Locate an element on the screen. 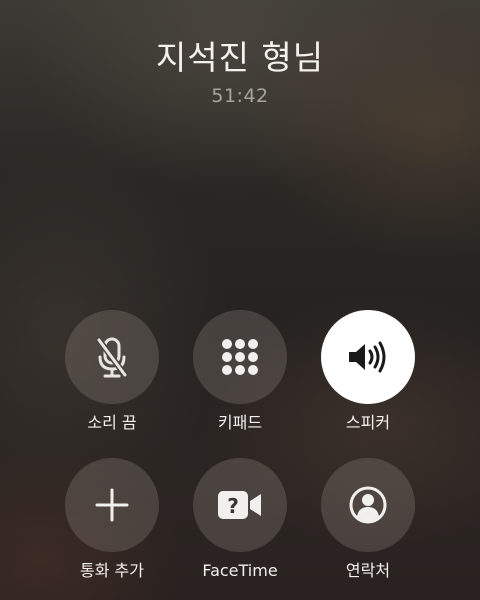 The image size is (480, 600). speaker-button is located at coordinates (368, 357).